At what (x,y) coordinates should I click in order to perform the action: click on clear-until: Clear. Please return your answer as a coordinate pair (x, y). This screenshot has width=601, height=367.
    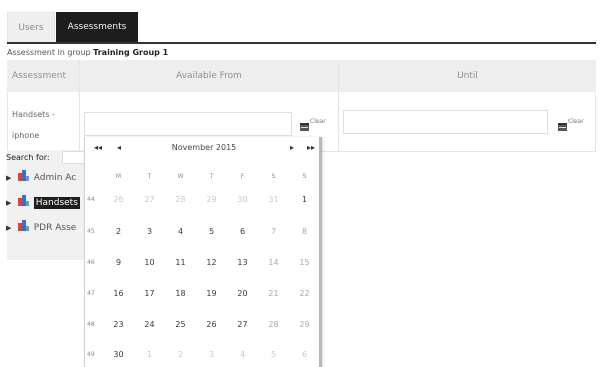
    Looking at the image, I should click on (576, 121).